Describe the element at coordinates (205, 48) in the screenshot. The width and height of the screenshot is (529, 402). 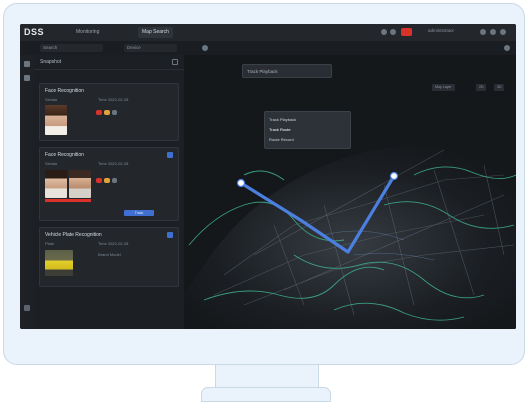
I see `filter-icon` at that location.